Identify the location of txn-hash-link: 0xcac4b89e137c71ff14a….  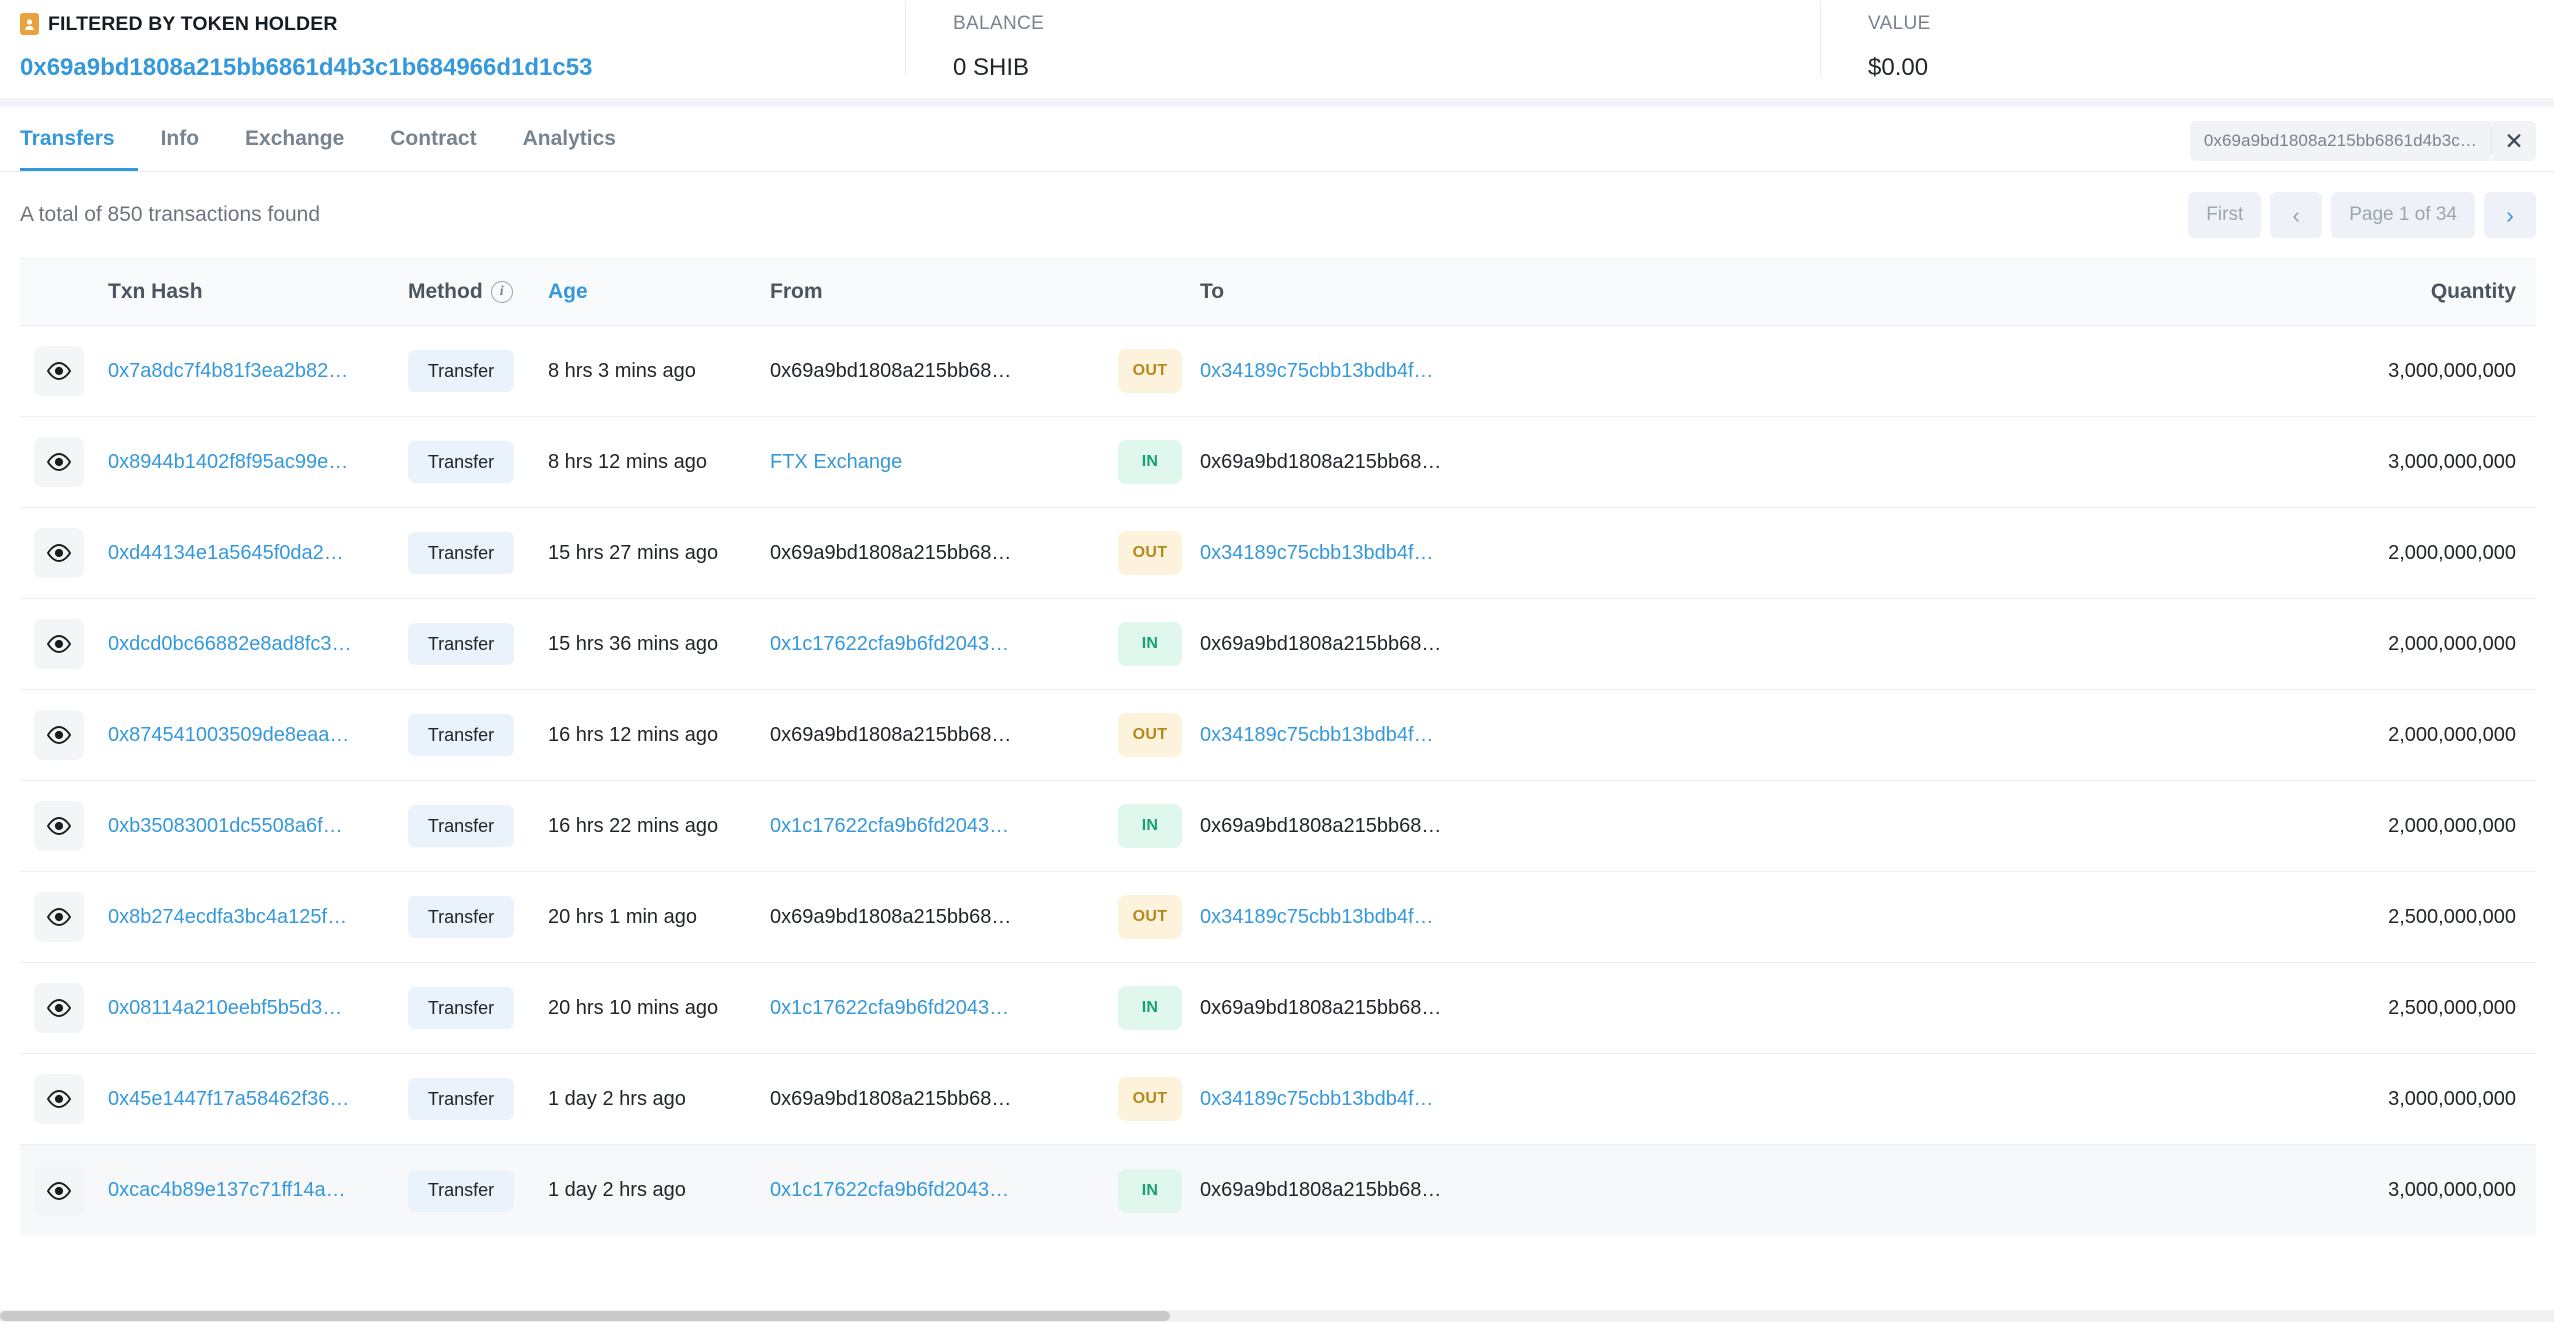
(258, 1190).